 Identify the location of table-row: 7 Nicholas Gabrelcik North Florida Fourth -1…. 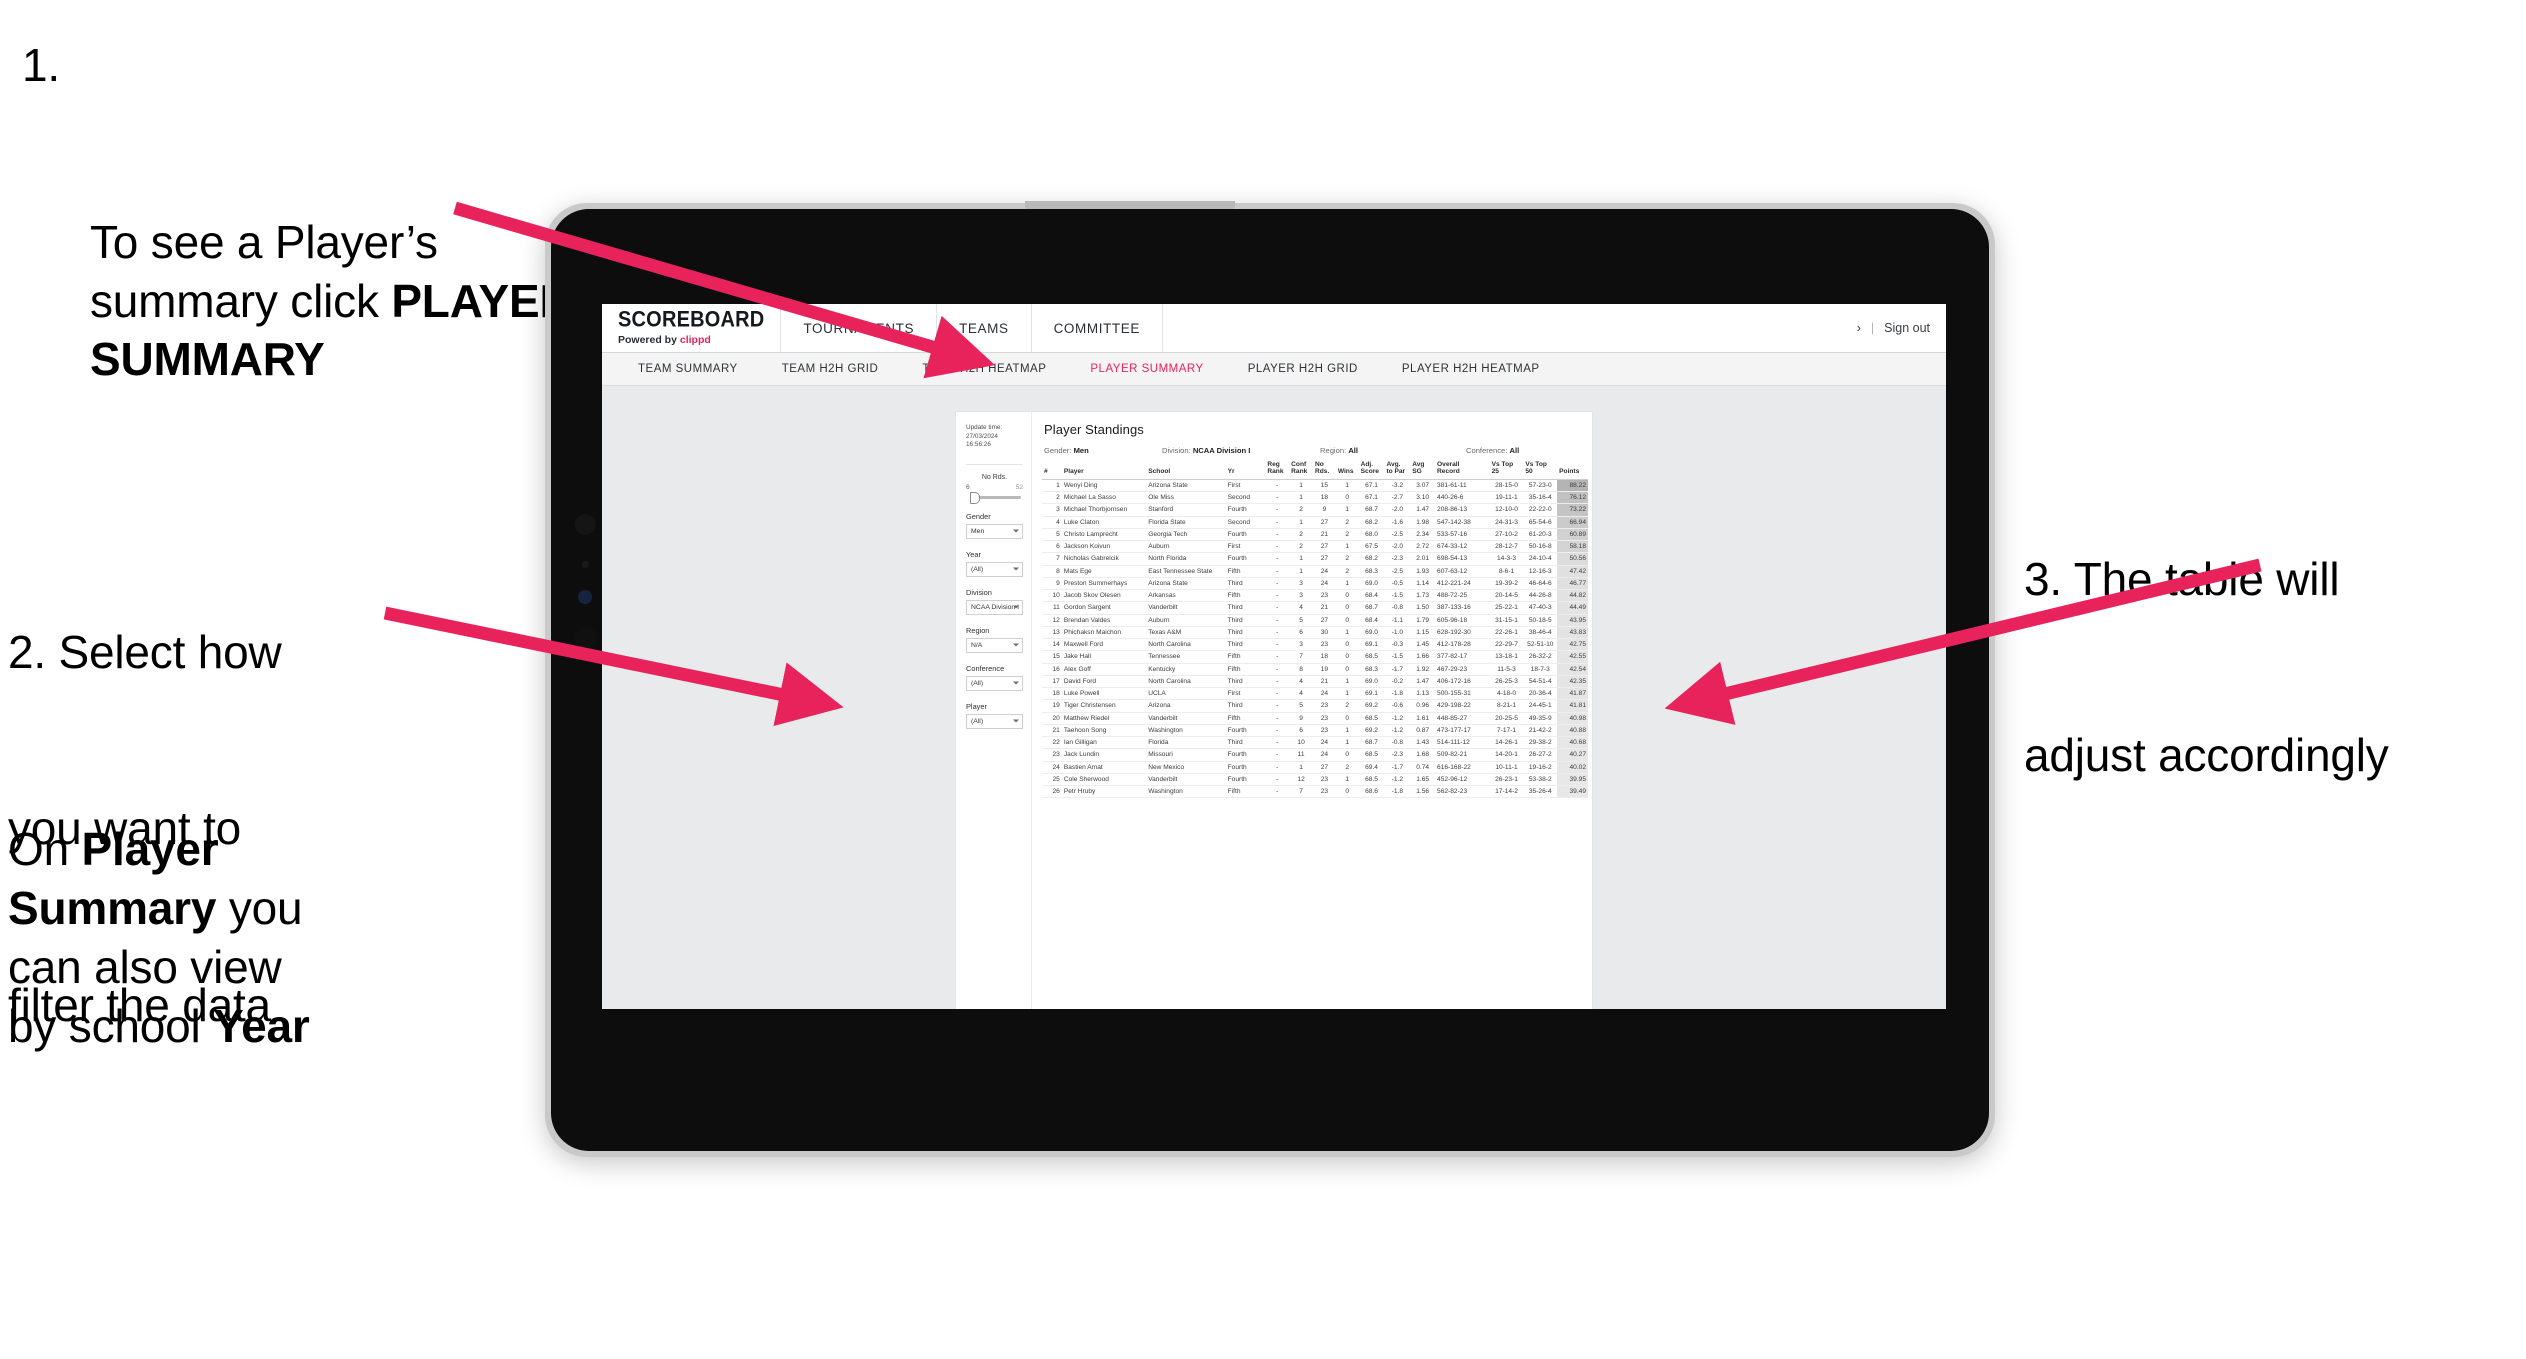
(1315, 559).